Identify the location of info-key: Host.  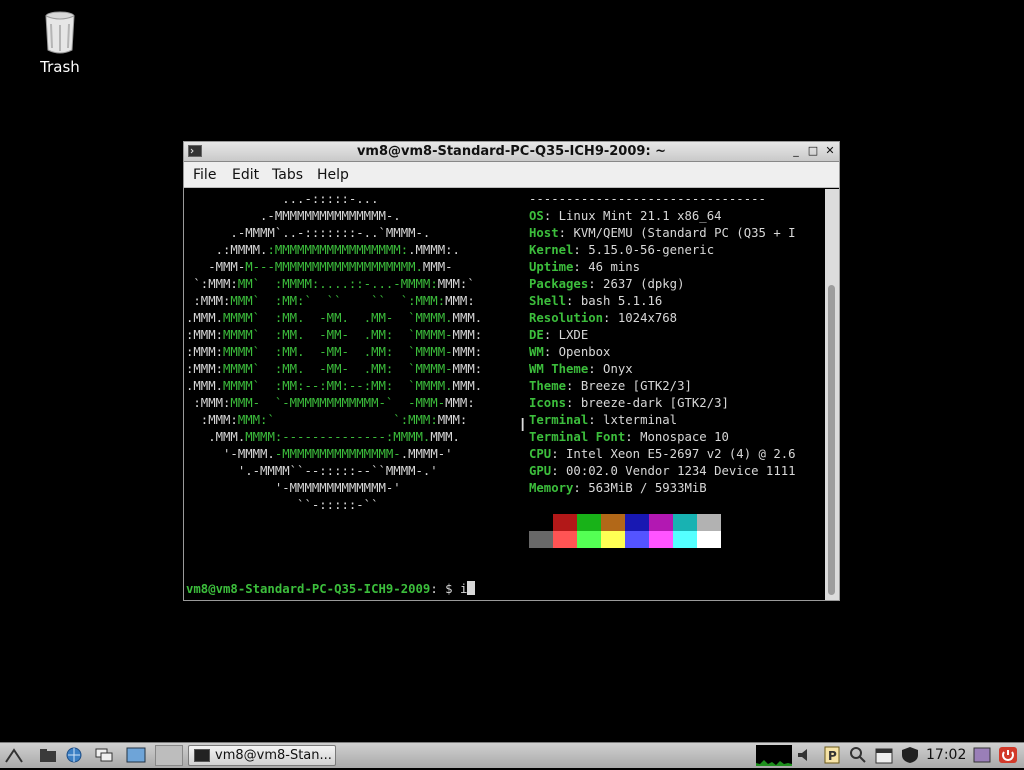
(544, 233).